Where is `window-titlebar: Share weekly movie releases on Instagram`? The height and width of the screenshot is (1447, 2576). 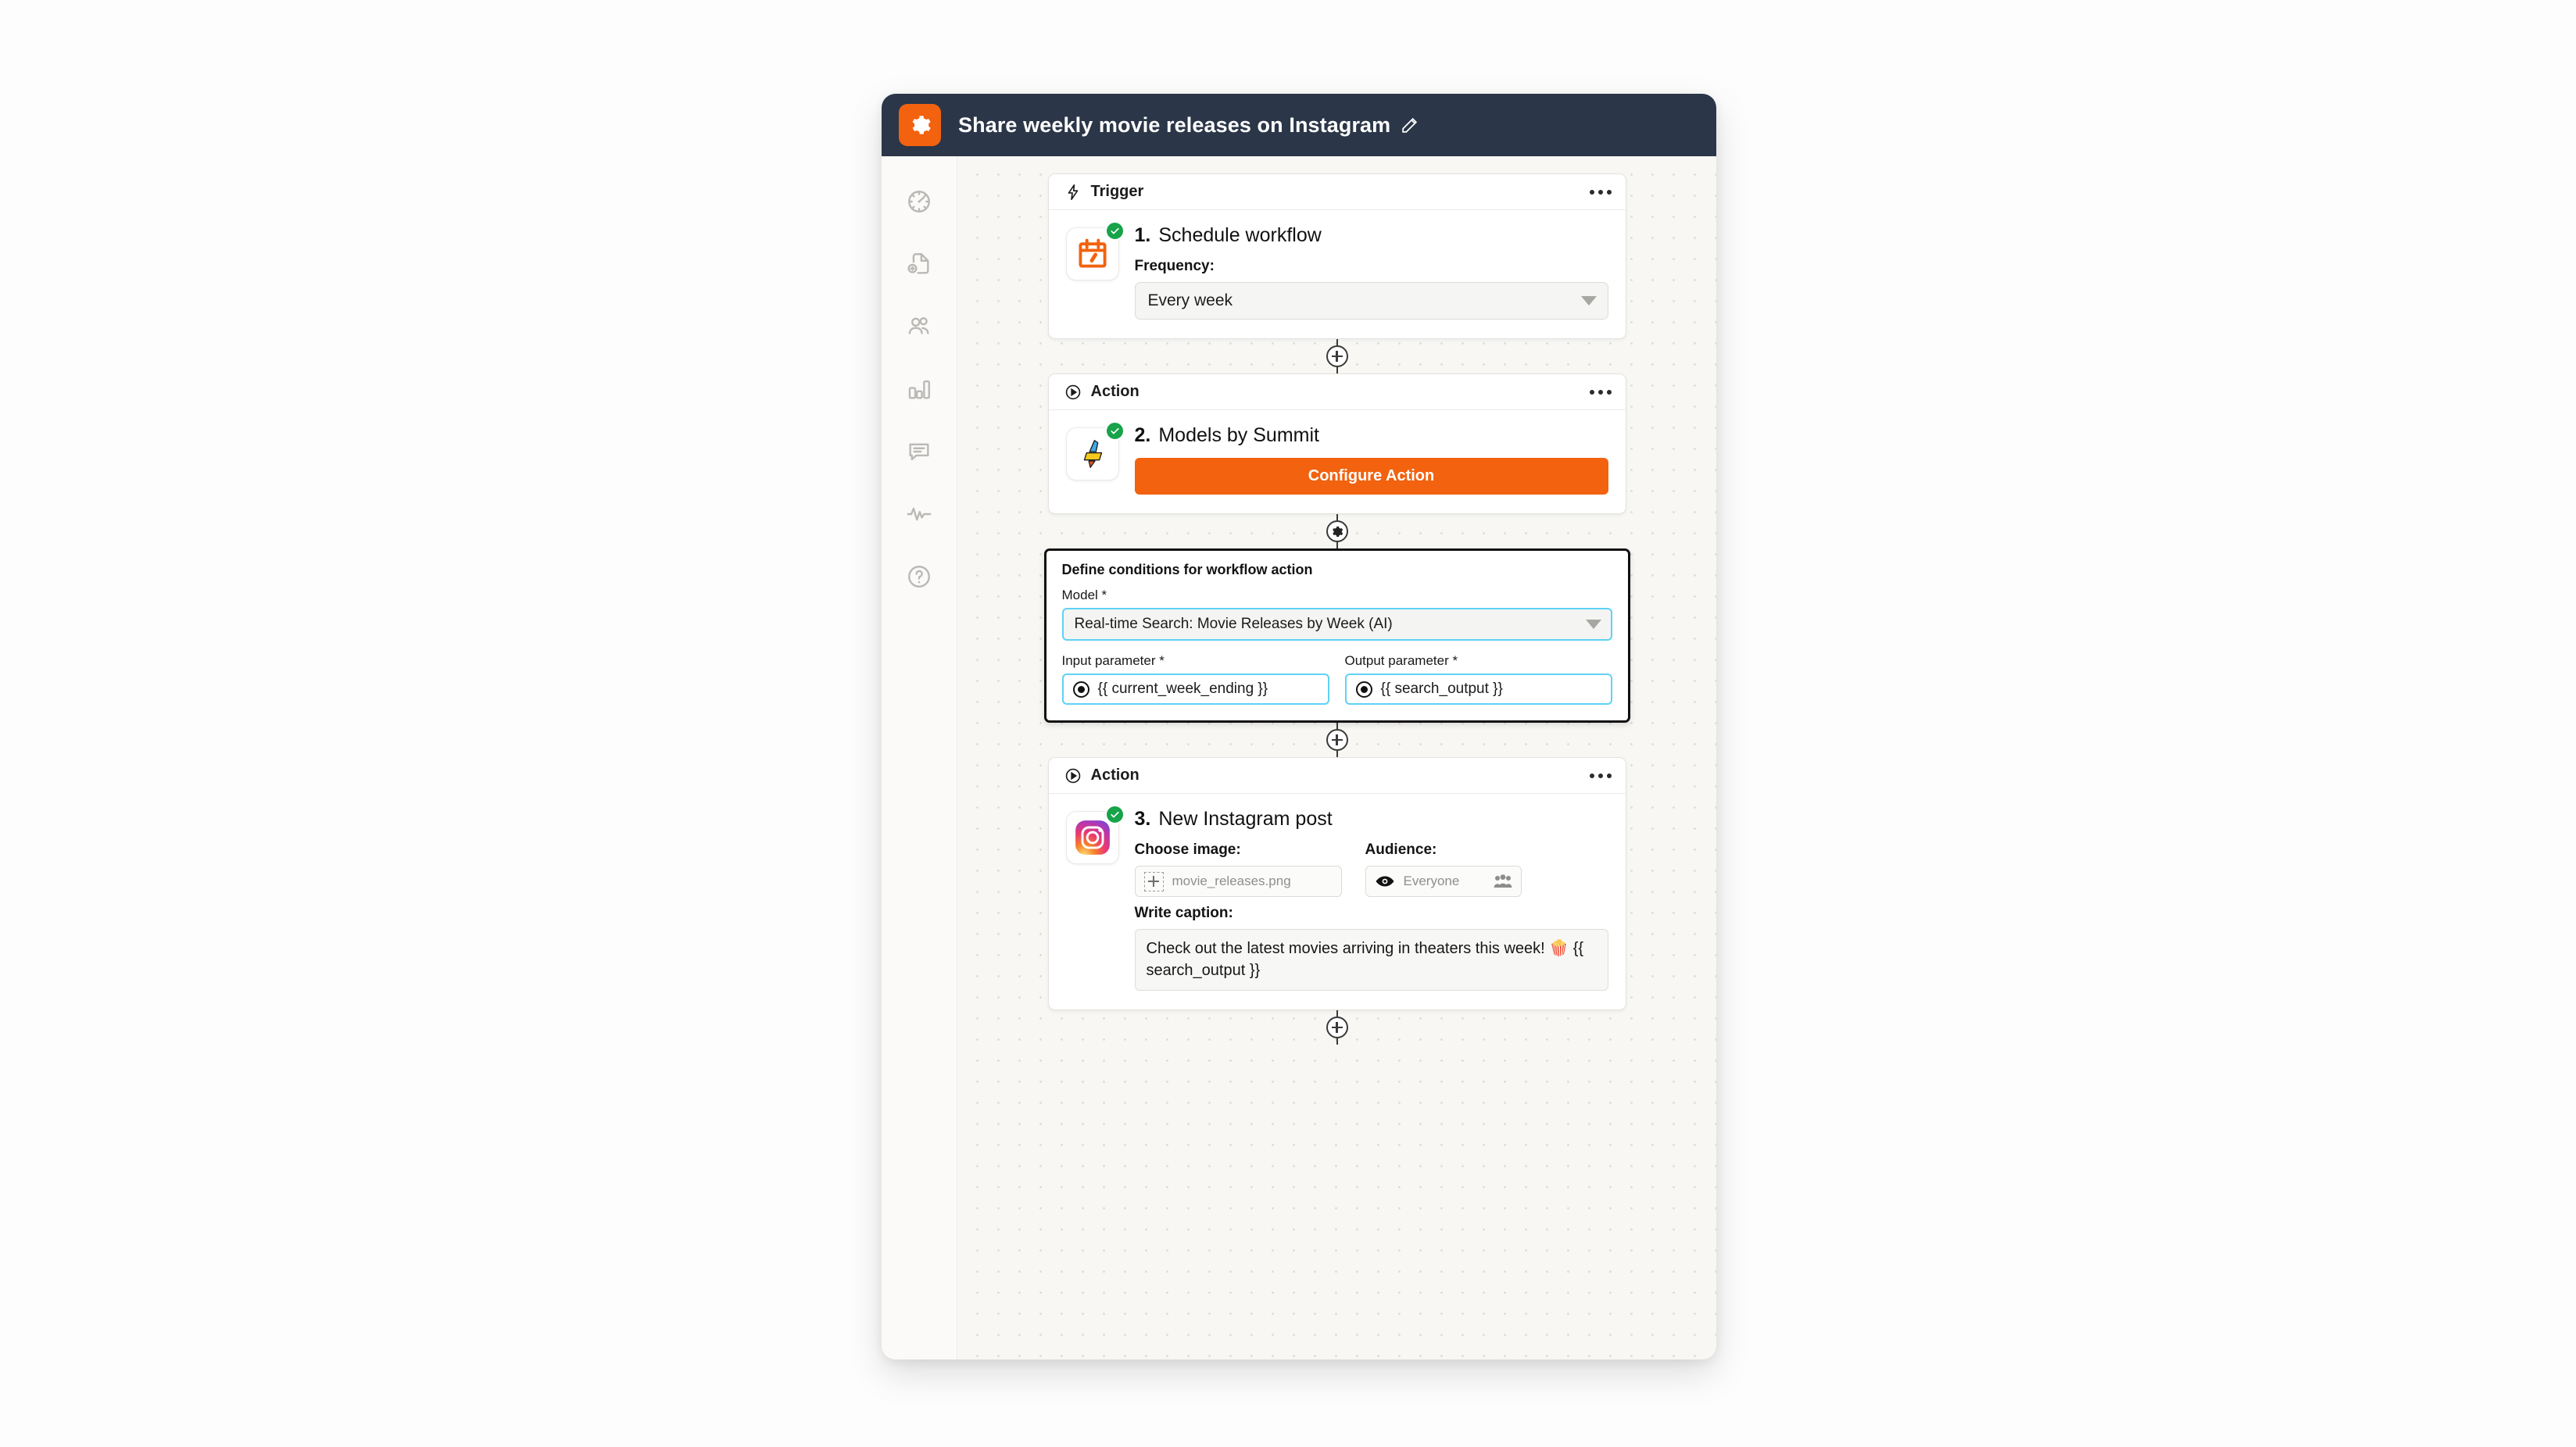
window-titlebar: Share weekly movie releases on Instagram is located at coordinates (1299, 125).